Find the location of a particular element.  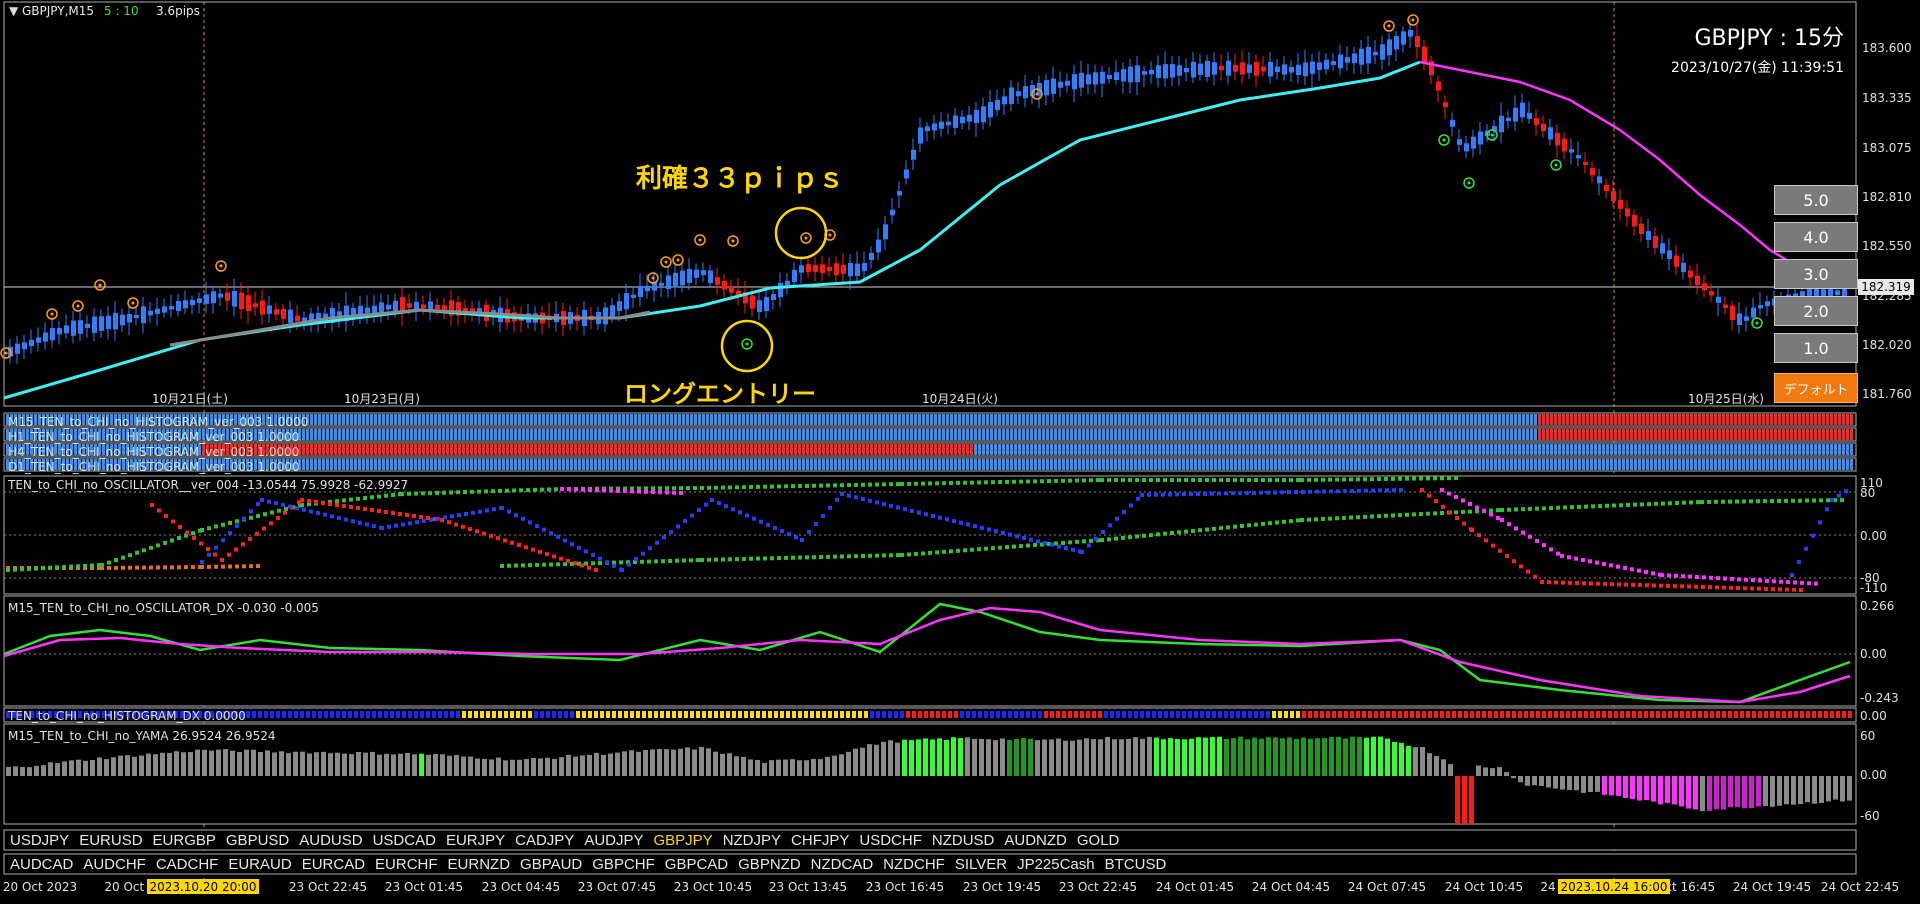

symbol-gold: GOLD is located at coordinates (1098, 840).